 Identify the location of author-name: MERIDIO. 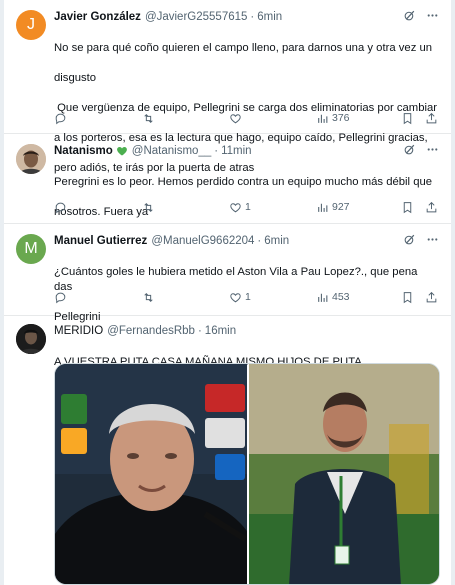
(78, 331).